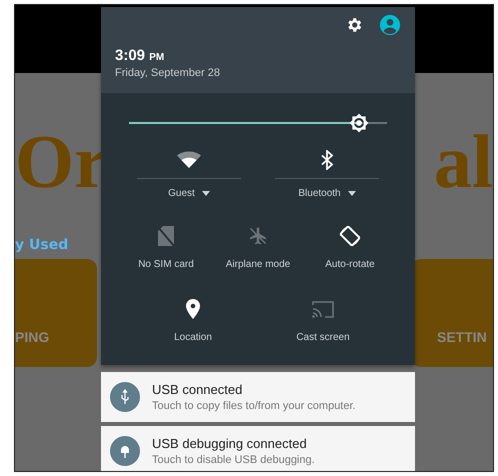  I want to click on bluetooth-icon, so click(327, 160).